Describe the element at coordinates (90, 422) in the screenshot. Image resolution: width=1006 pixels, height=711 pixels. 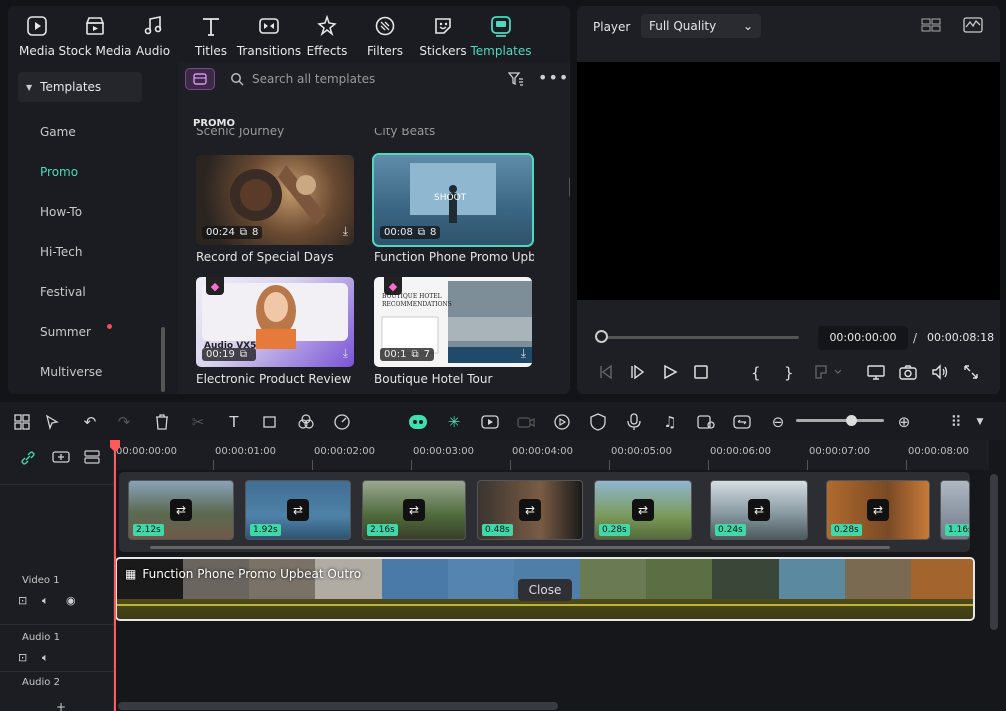
I see `undo-icon: ↶` at that location.